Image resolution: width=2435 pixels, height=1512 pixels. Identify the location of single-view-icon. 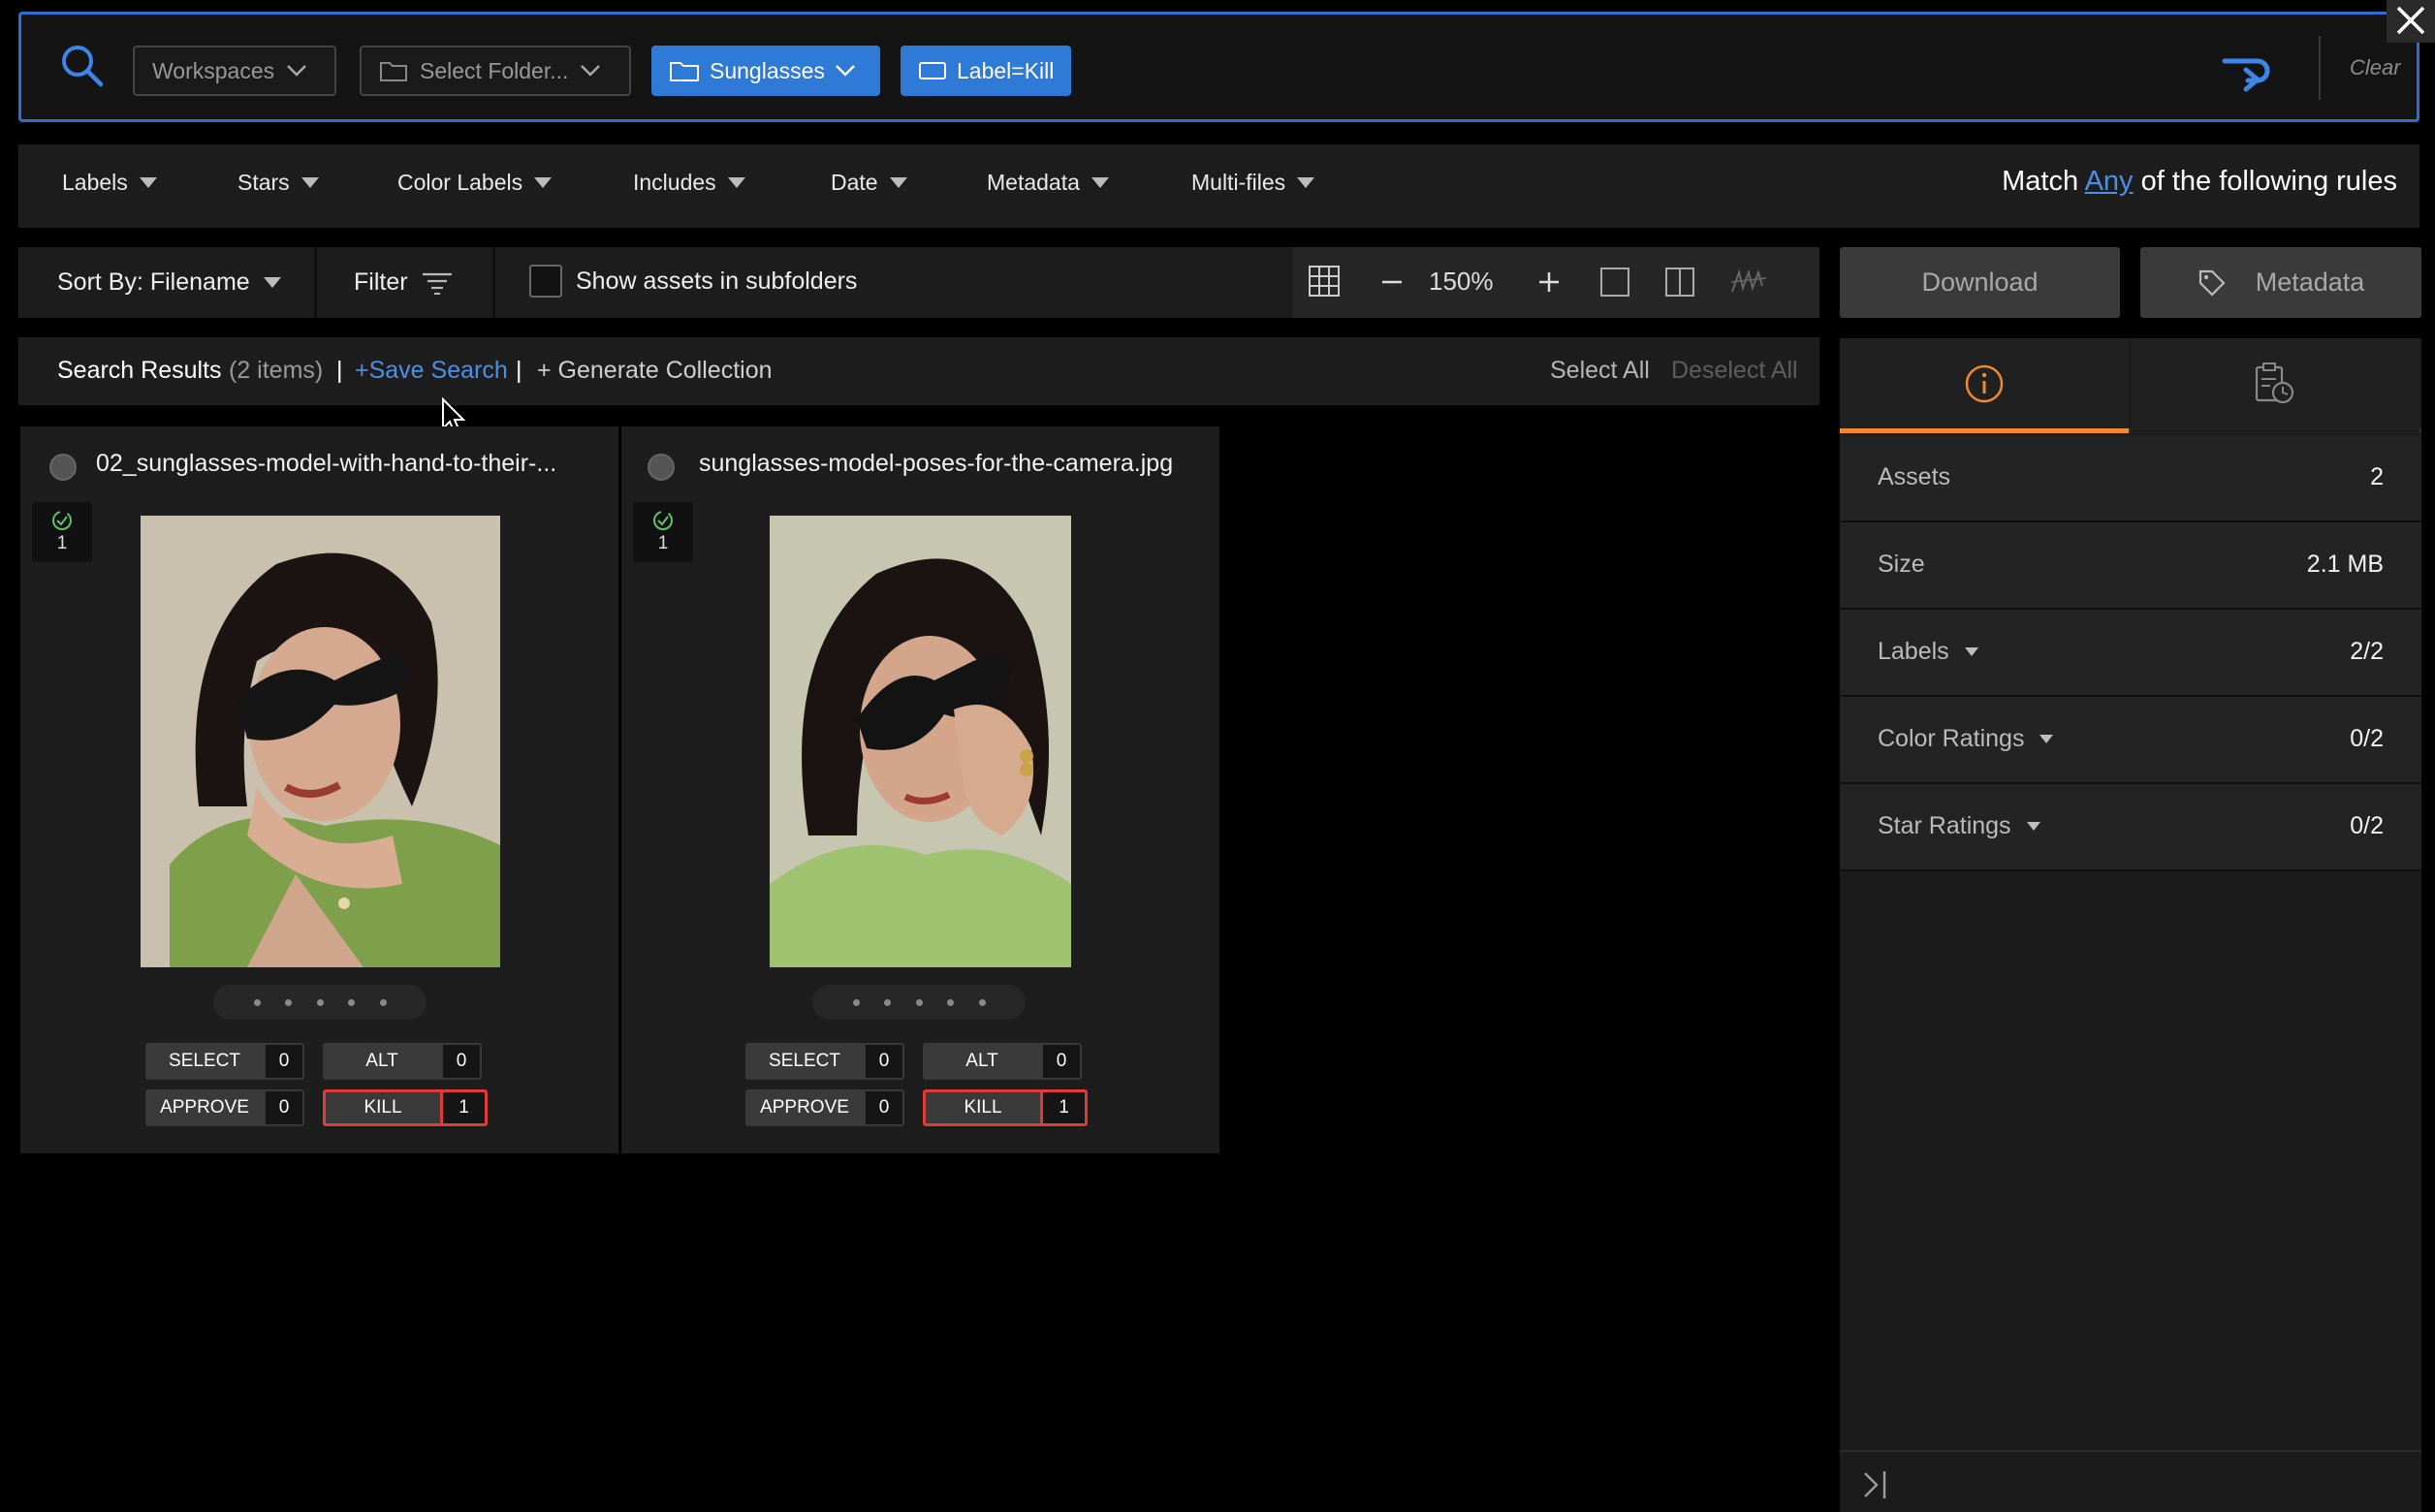
(1614, 282).